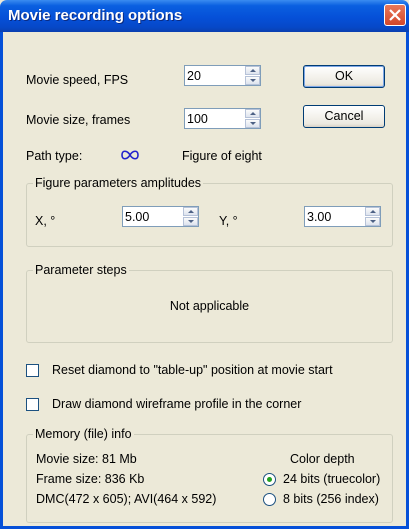 The width and height of the screenshot is (409, 529). I want to click on movie-size-up-button, so click(252, 113).